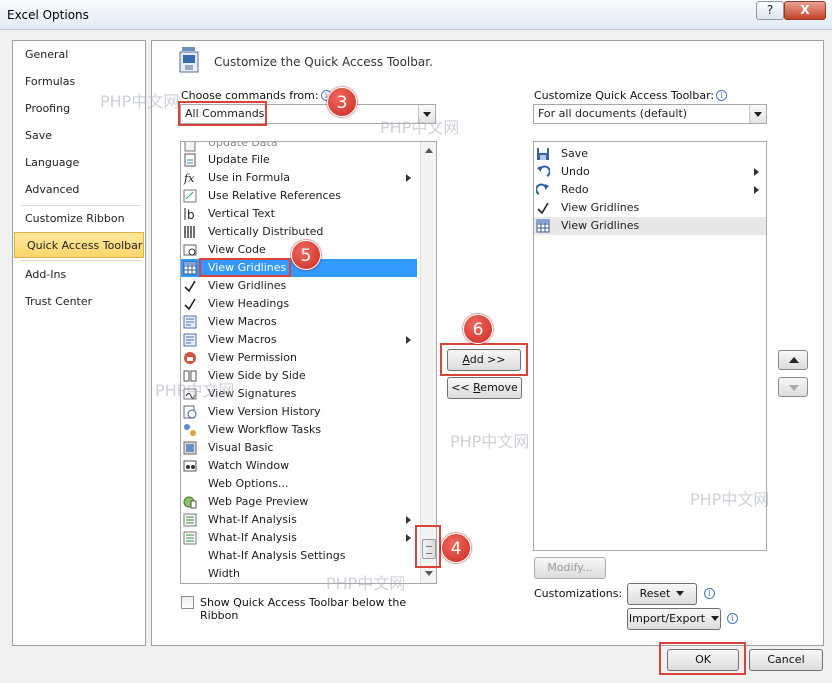 The width and height of the screenshot is (832, 683). What do you see at coordinates (79, 219) in the screenshot?
I see `nav-item-customize-ribbon: Customize Ribbon` at bounding box center [79, 219].